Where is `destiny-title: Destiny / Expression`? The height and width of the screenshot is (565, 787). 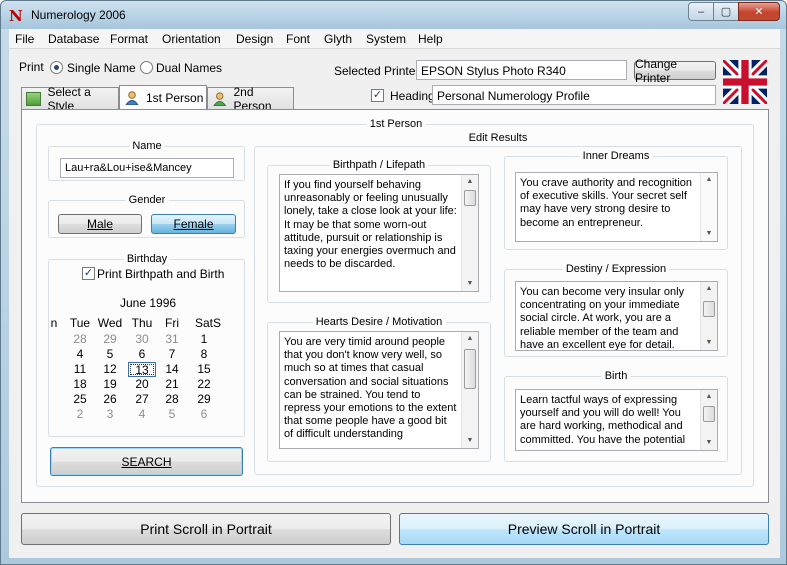 destiny-title: Destiny / Expression is located at coordinates (616, 269).